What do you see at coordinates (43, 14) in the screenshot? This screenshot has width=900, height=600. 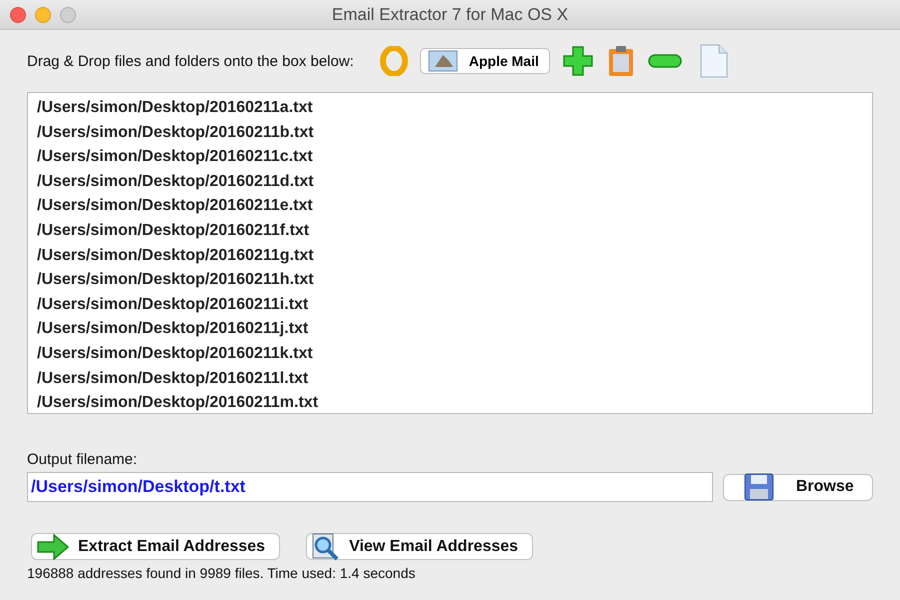 I see `minimize-button` at bounding box center [43, 14].